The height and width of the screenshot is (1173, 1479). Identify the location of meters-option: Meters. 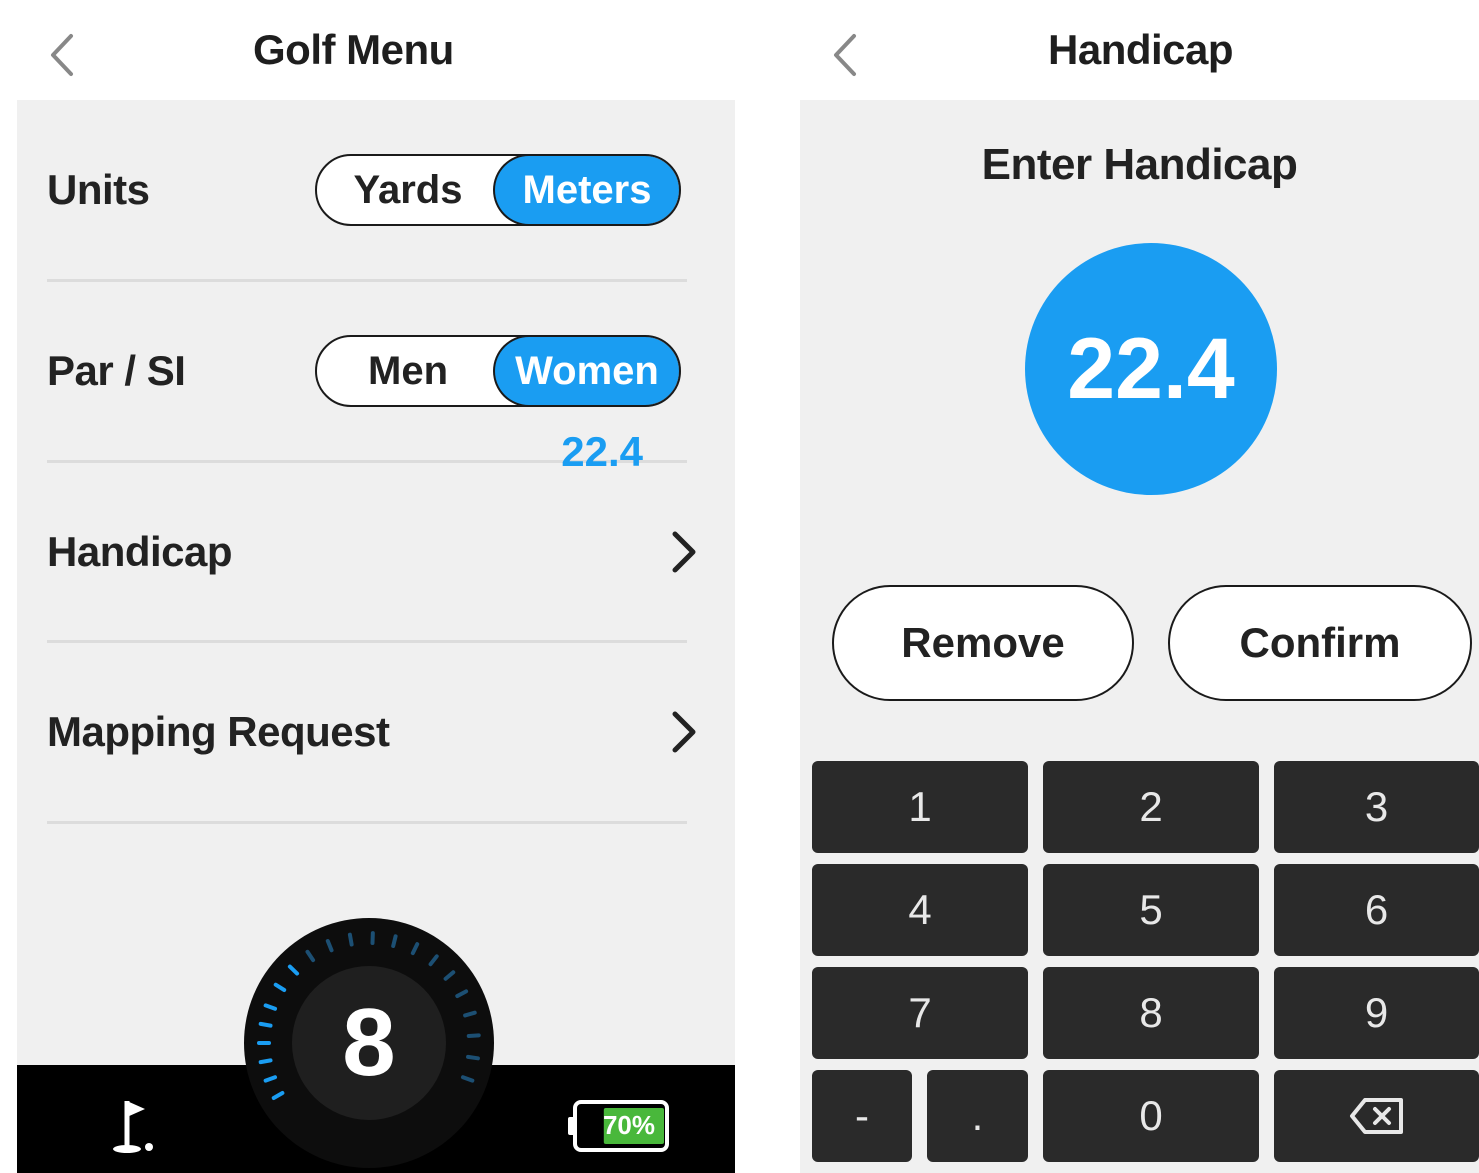
(587, 190).